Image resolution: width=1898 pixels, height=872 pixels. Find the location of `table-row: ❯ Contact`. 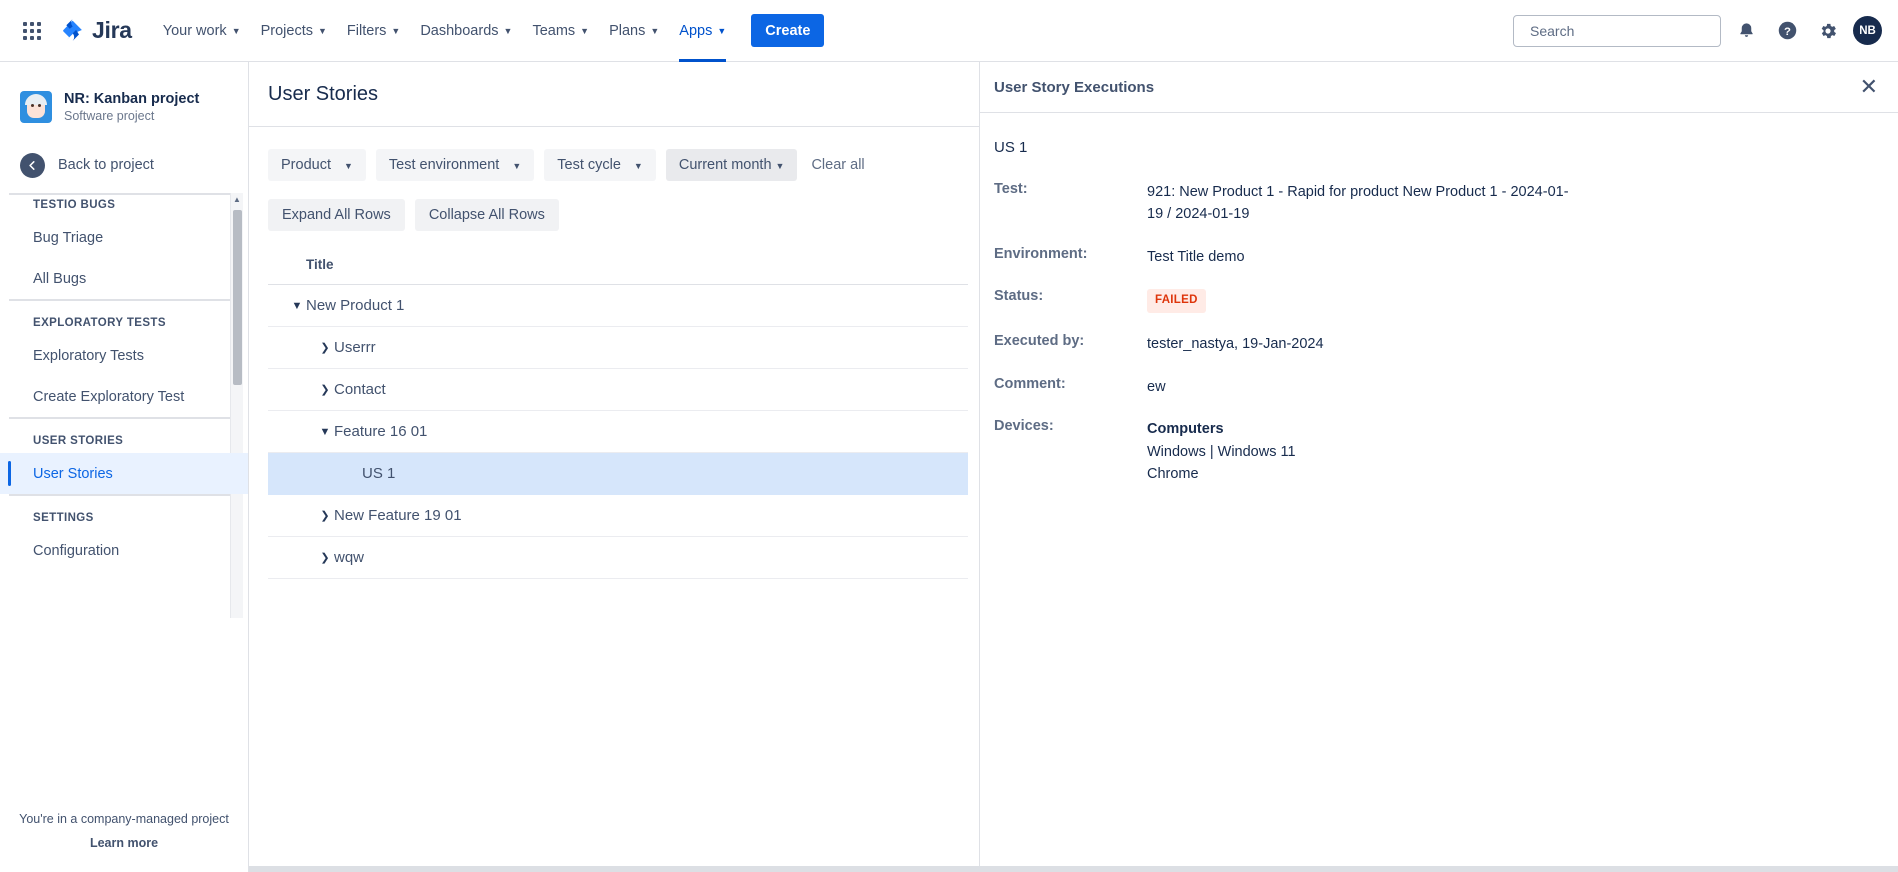

table-row: ❯ Contact is located at coordinates (618, 390).